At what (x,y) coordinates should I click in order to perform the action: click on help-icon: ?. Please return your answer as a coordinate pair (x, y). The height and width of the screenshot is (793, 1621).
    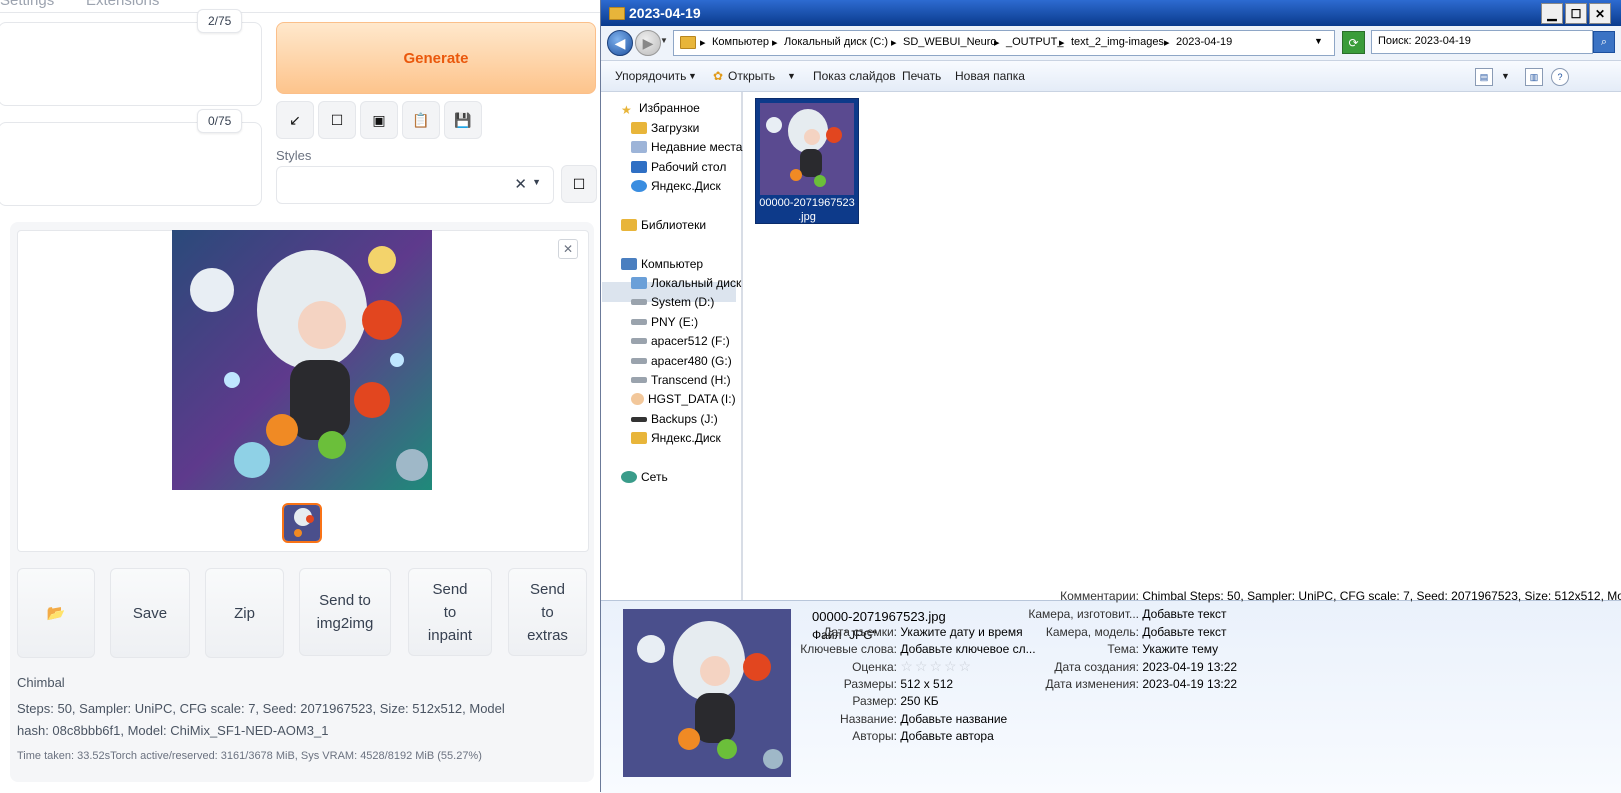
    Looking at the image, I should click on (1560, 77).